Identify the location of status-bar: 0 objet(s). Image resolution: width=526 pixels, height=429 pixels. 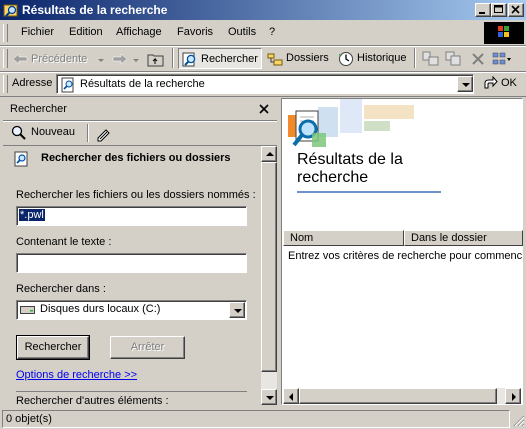
(263, 418).